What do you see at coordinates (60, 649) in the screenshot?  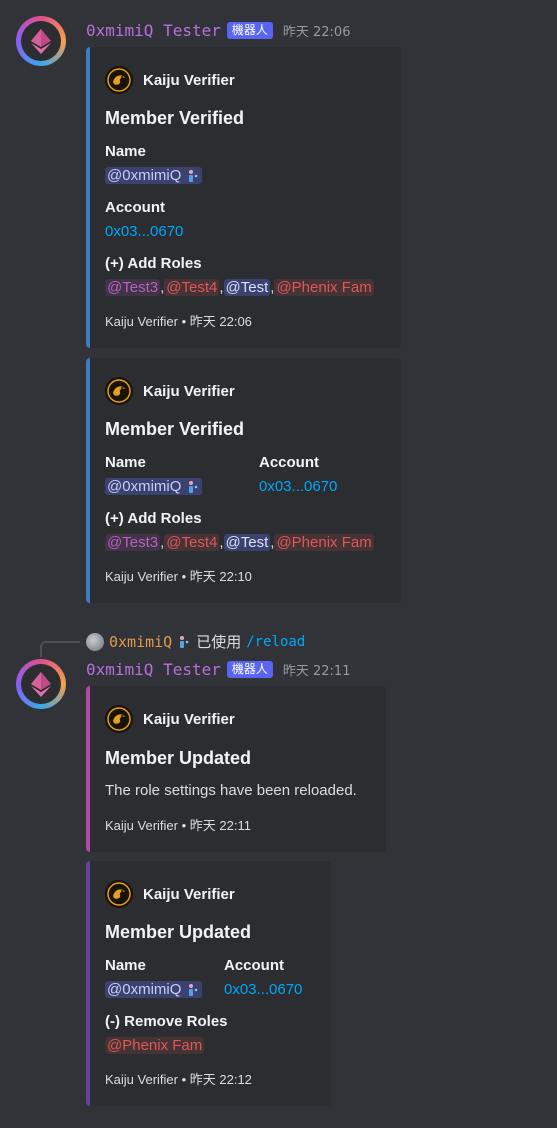 I see `reply-connector-line` at bounding box center [60, 649].